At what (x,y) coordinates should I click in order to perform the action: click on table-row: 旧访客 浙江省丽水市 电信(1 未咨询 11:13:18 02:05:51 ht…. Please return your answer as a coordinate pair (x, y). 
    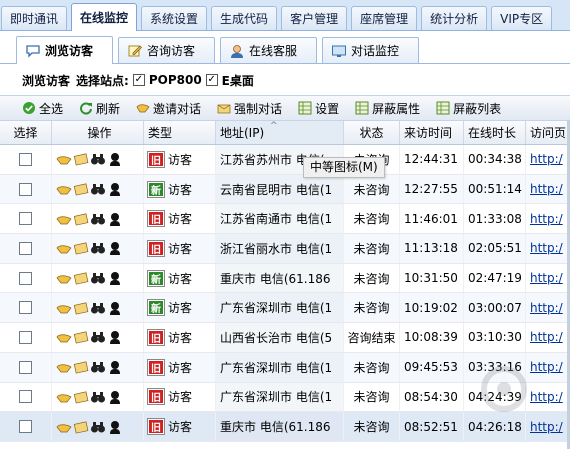
    Looking at the image, I should click on (285, 249).